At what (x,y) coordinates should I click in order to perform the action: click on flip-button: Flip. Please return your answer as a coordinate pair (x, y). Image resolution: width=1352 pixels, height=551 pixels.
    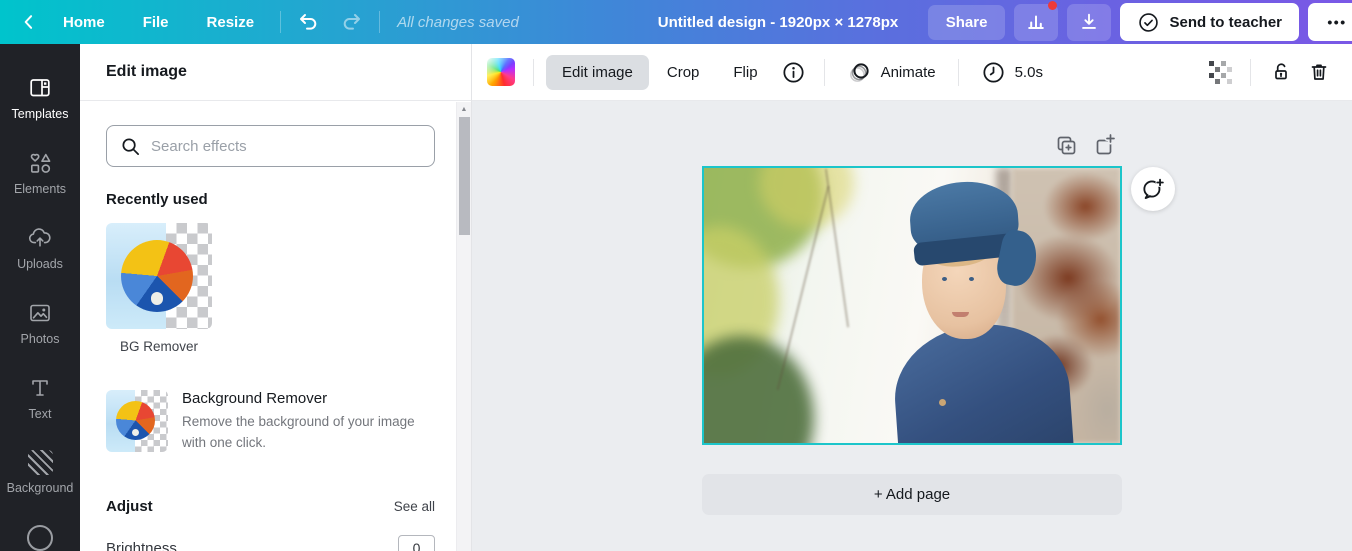
    Looking at the image, I should click on (745, 72).